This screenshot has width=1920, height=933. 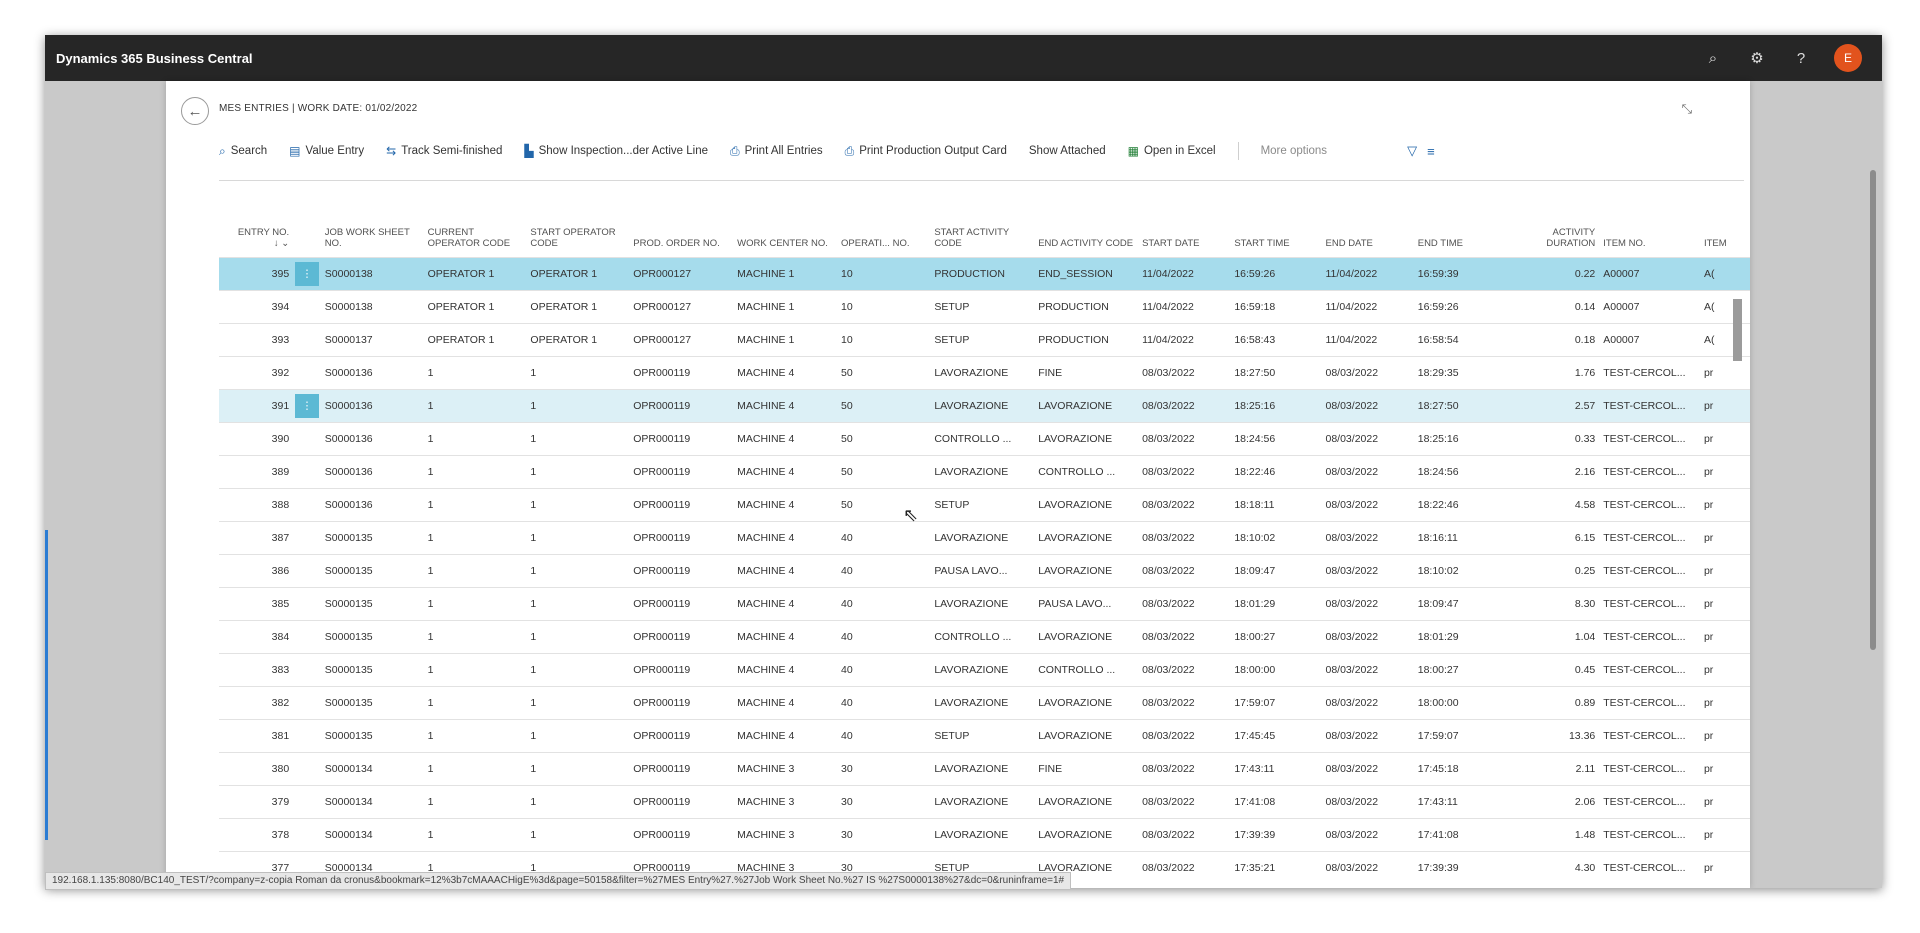 What do you see at coordinates (243, 151) in the screenshot?
I see `search-action: ⌕ Search` at bounding box center [243, 151].